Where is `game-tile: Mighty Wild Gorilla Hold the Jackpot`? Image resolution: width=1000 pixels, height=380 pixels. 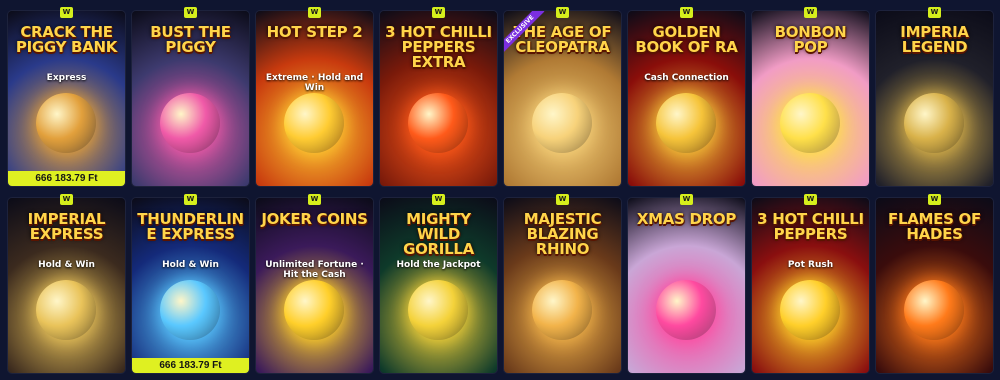
game-tile: Mighty Wild Gorilla Hold the Jackpot is located at coordinates (438, 285).